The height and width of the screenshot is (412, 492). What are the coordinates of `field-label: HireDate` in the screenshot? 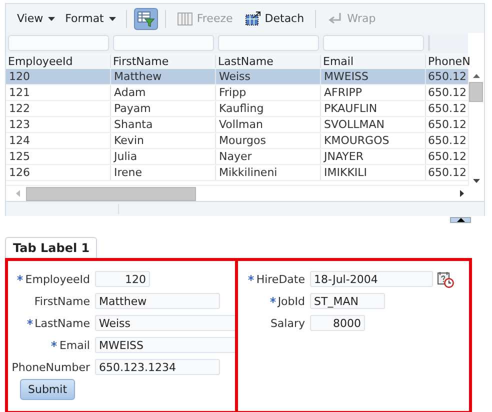 It's located at (280, 279).